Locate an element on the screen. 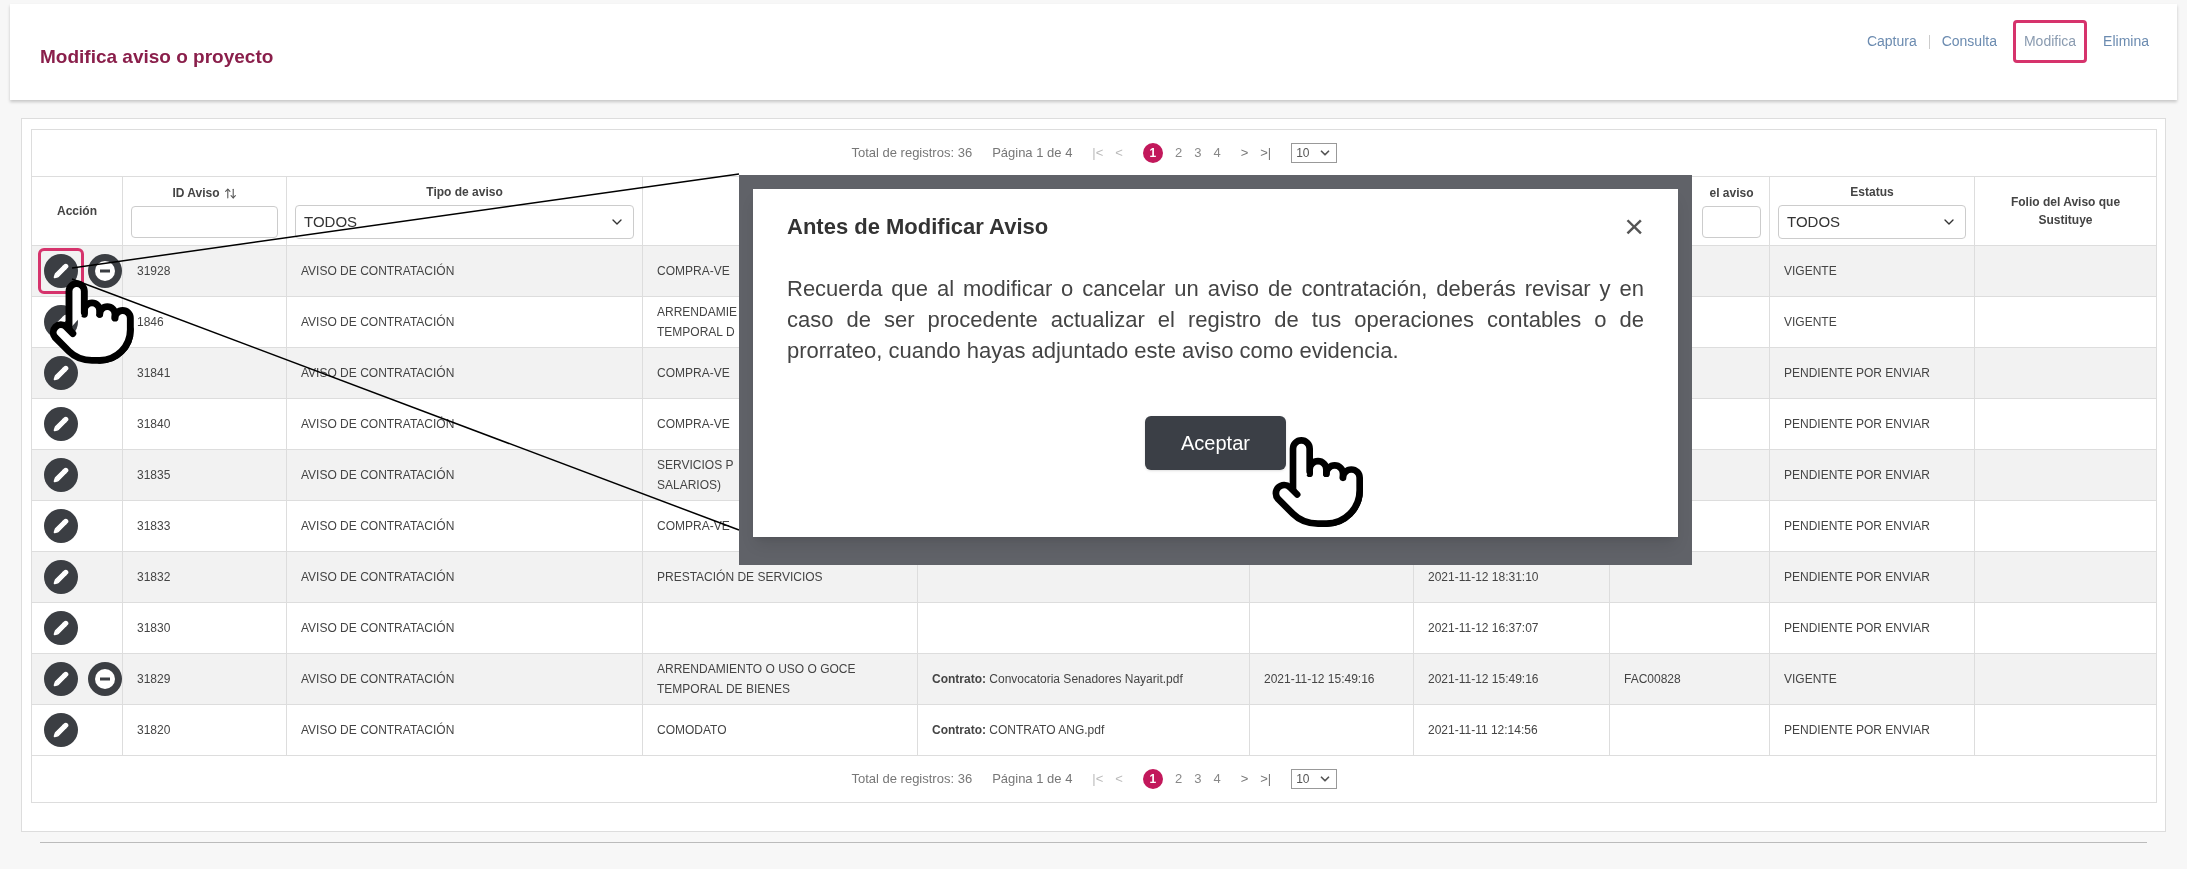 Image resolution: width=2187 pixels, height=869 pixels. nav-link: Elimina is located at coordinates (2126, 41).